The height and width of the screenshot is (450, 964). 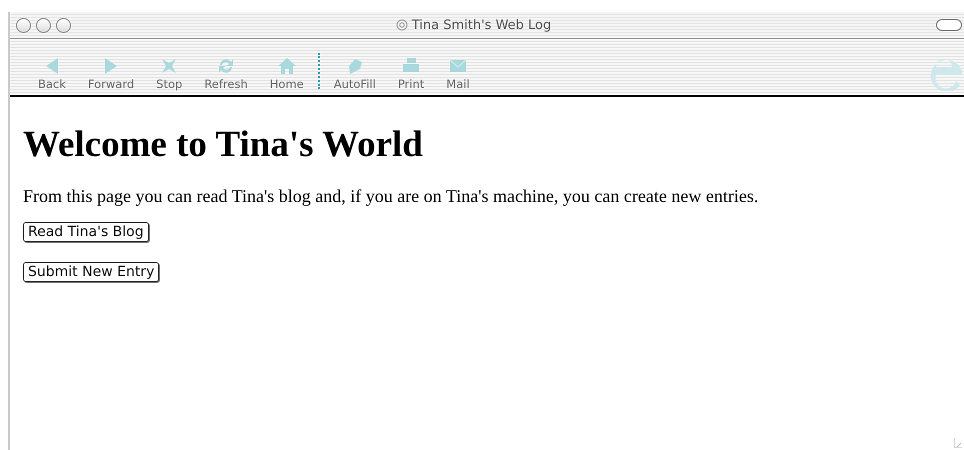 I want to click on toolbar-button: Refresh, so click(x=226, y=73).